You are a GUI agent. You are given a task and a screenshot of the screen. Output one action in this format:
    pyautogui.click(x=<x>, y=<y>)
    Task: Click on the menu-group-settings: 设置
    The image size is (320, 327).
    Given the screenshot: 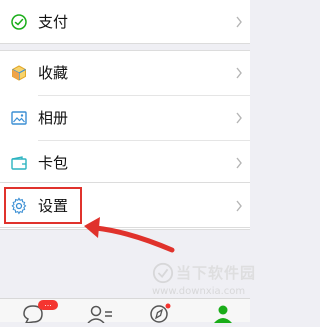 What is the action you would take?
    pyautogui.click(x=125, y=205)
    